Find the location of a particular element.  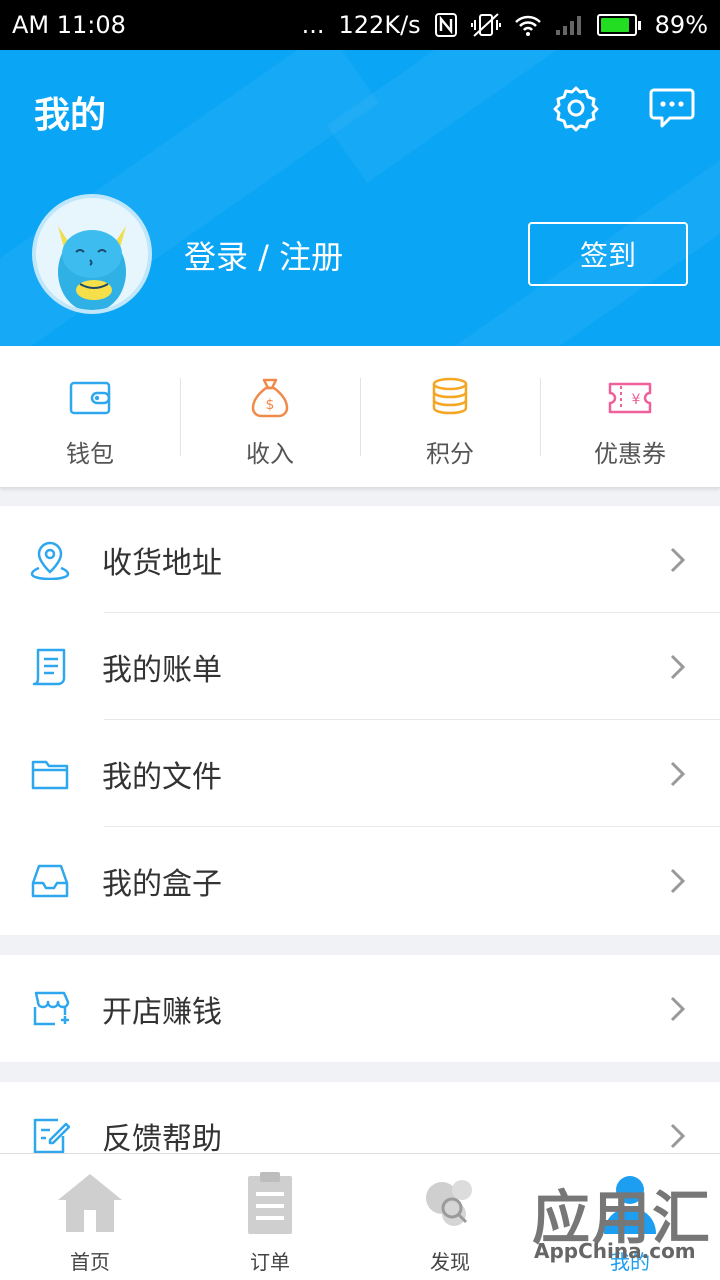

bottom-nav: 首页 订单 发现 我的 is located at coordinates (360, 1216).